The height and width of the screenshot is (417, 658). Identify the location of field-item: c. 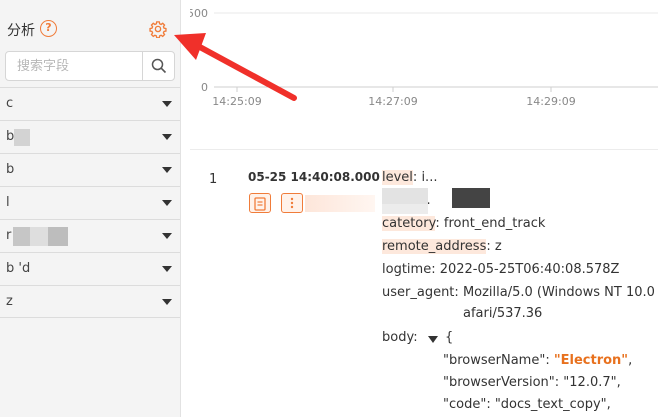
(90, 103).